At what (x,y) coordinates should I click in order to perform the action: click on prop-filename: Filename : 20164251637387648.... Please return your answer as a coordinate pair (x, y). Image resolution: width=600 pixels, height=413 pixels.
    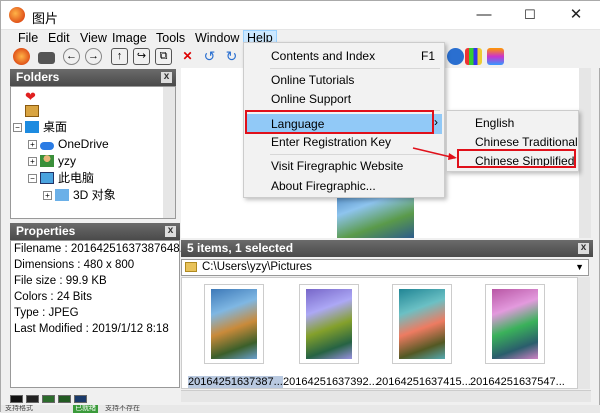
    Looking at the image, I should click on (102, 249).